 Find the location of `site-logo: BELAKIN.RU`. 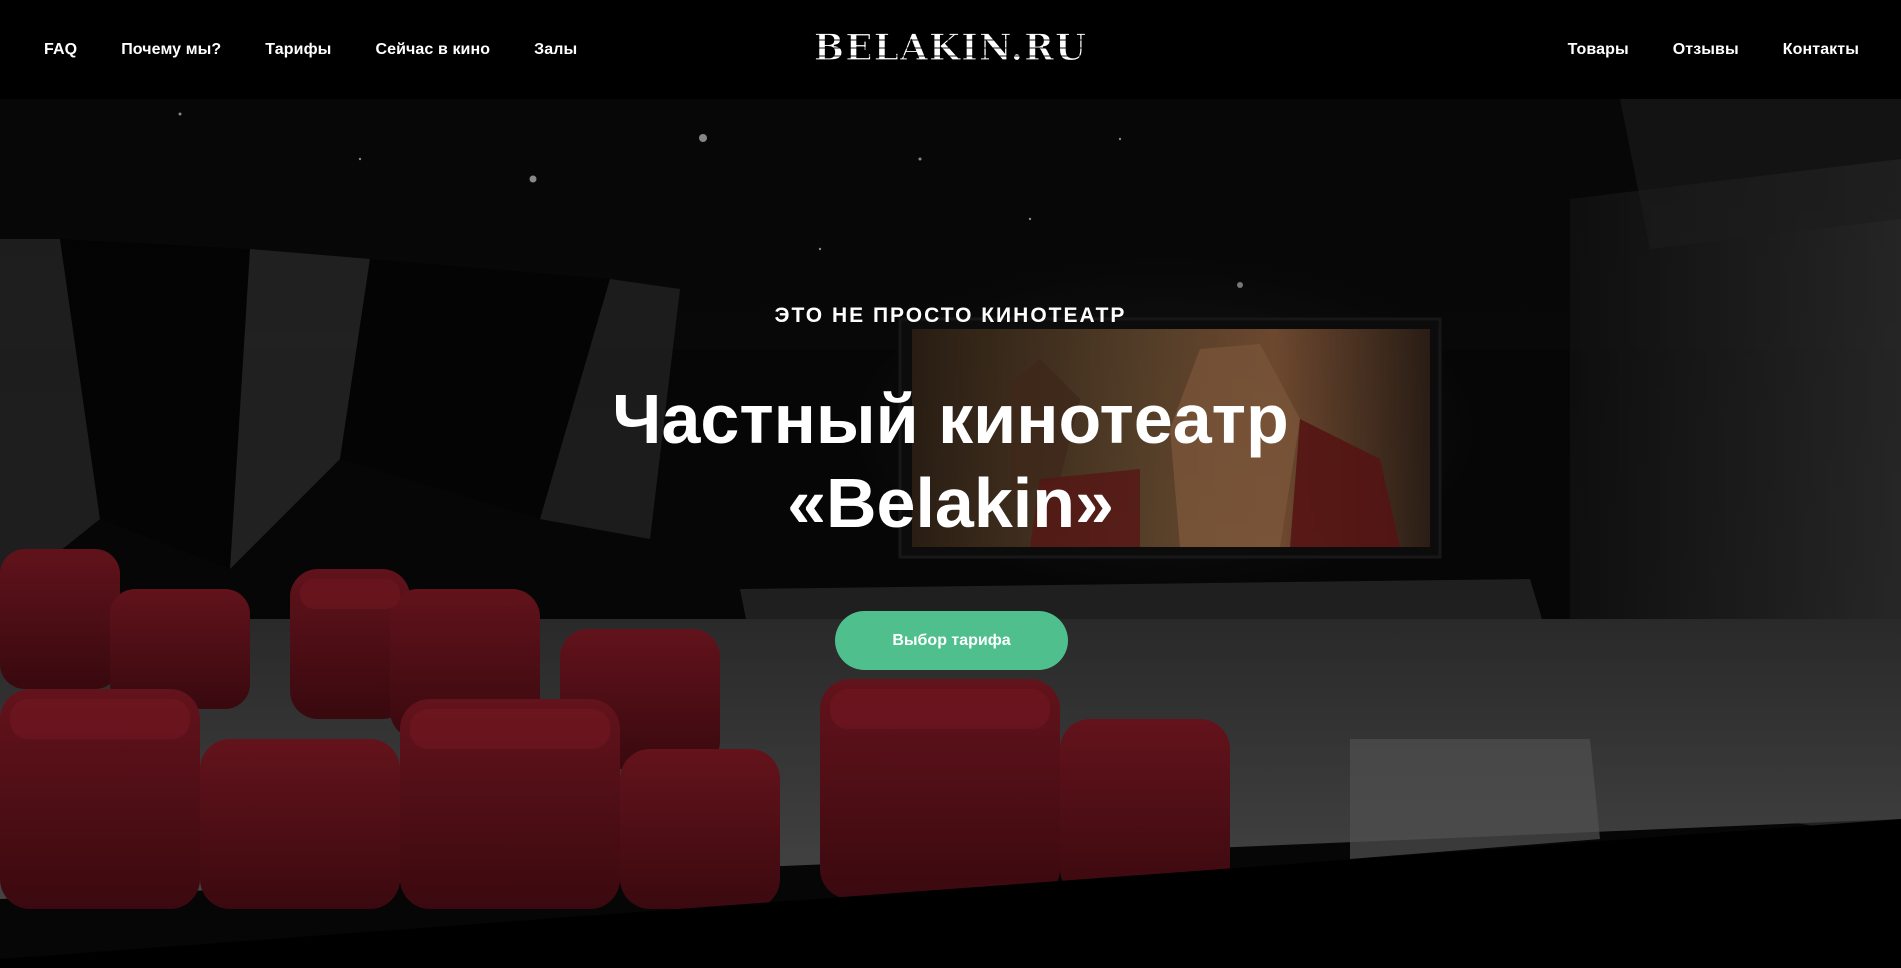

site-logo: BELAKIN.RU is located at coordinates (950, 48).